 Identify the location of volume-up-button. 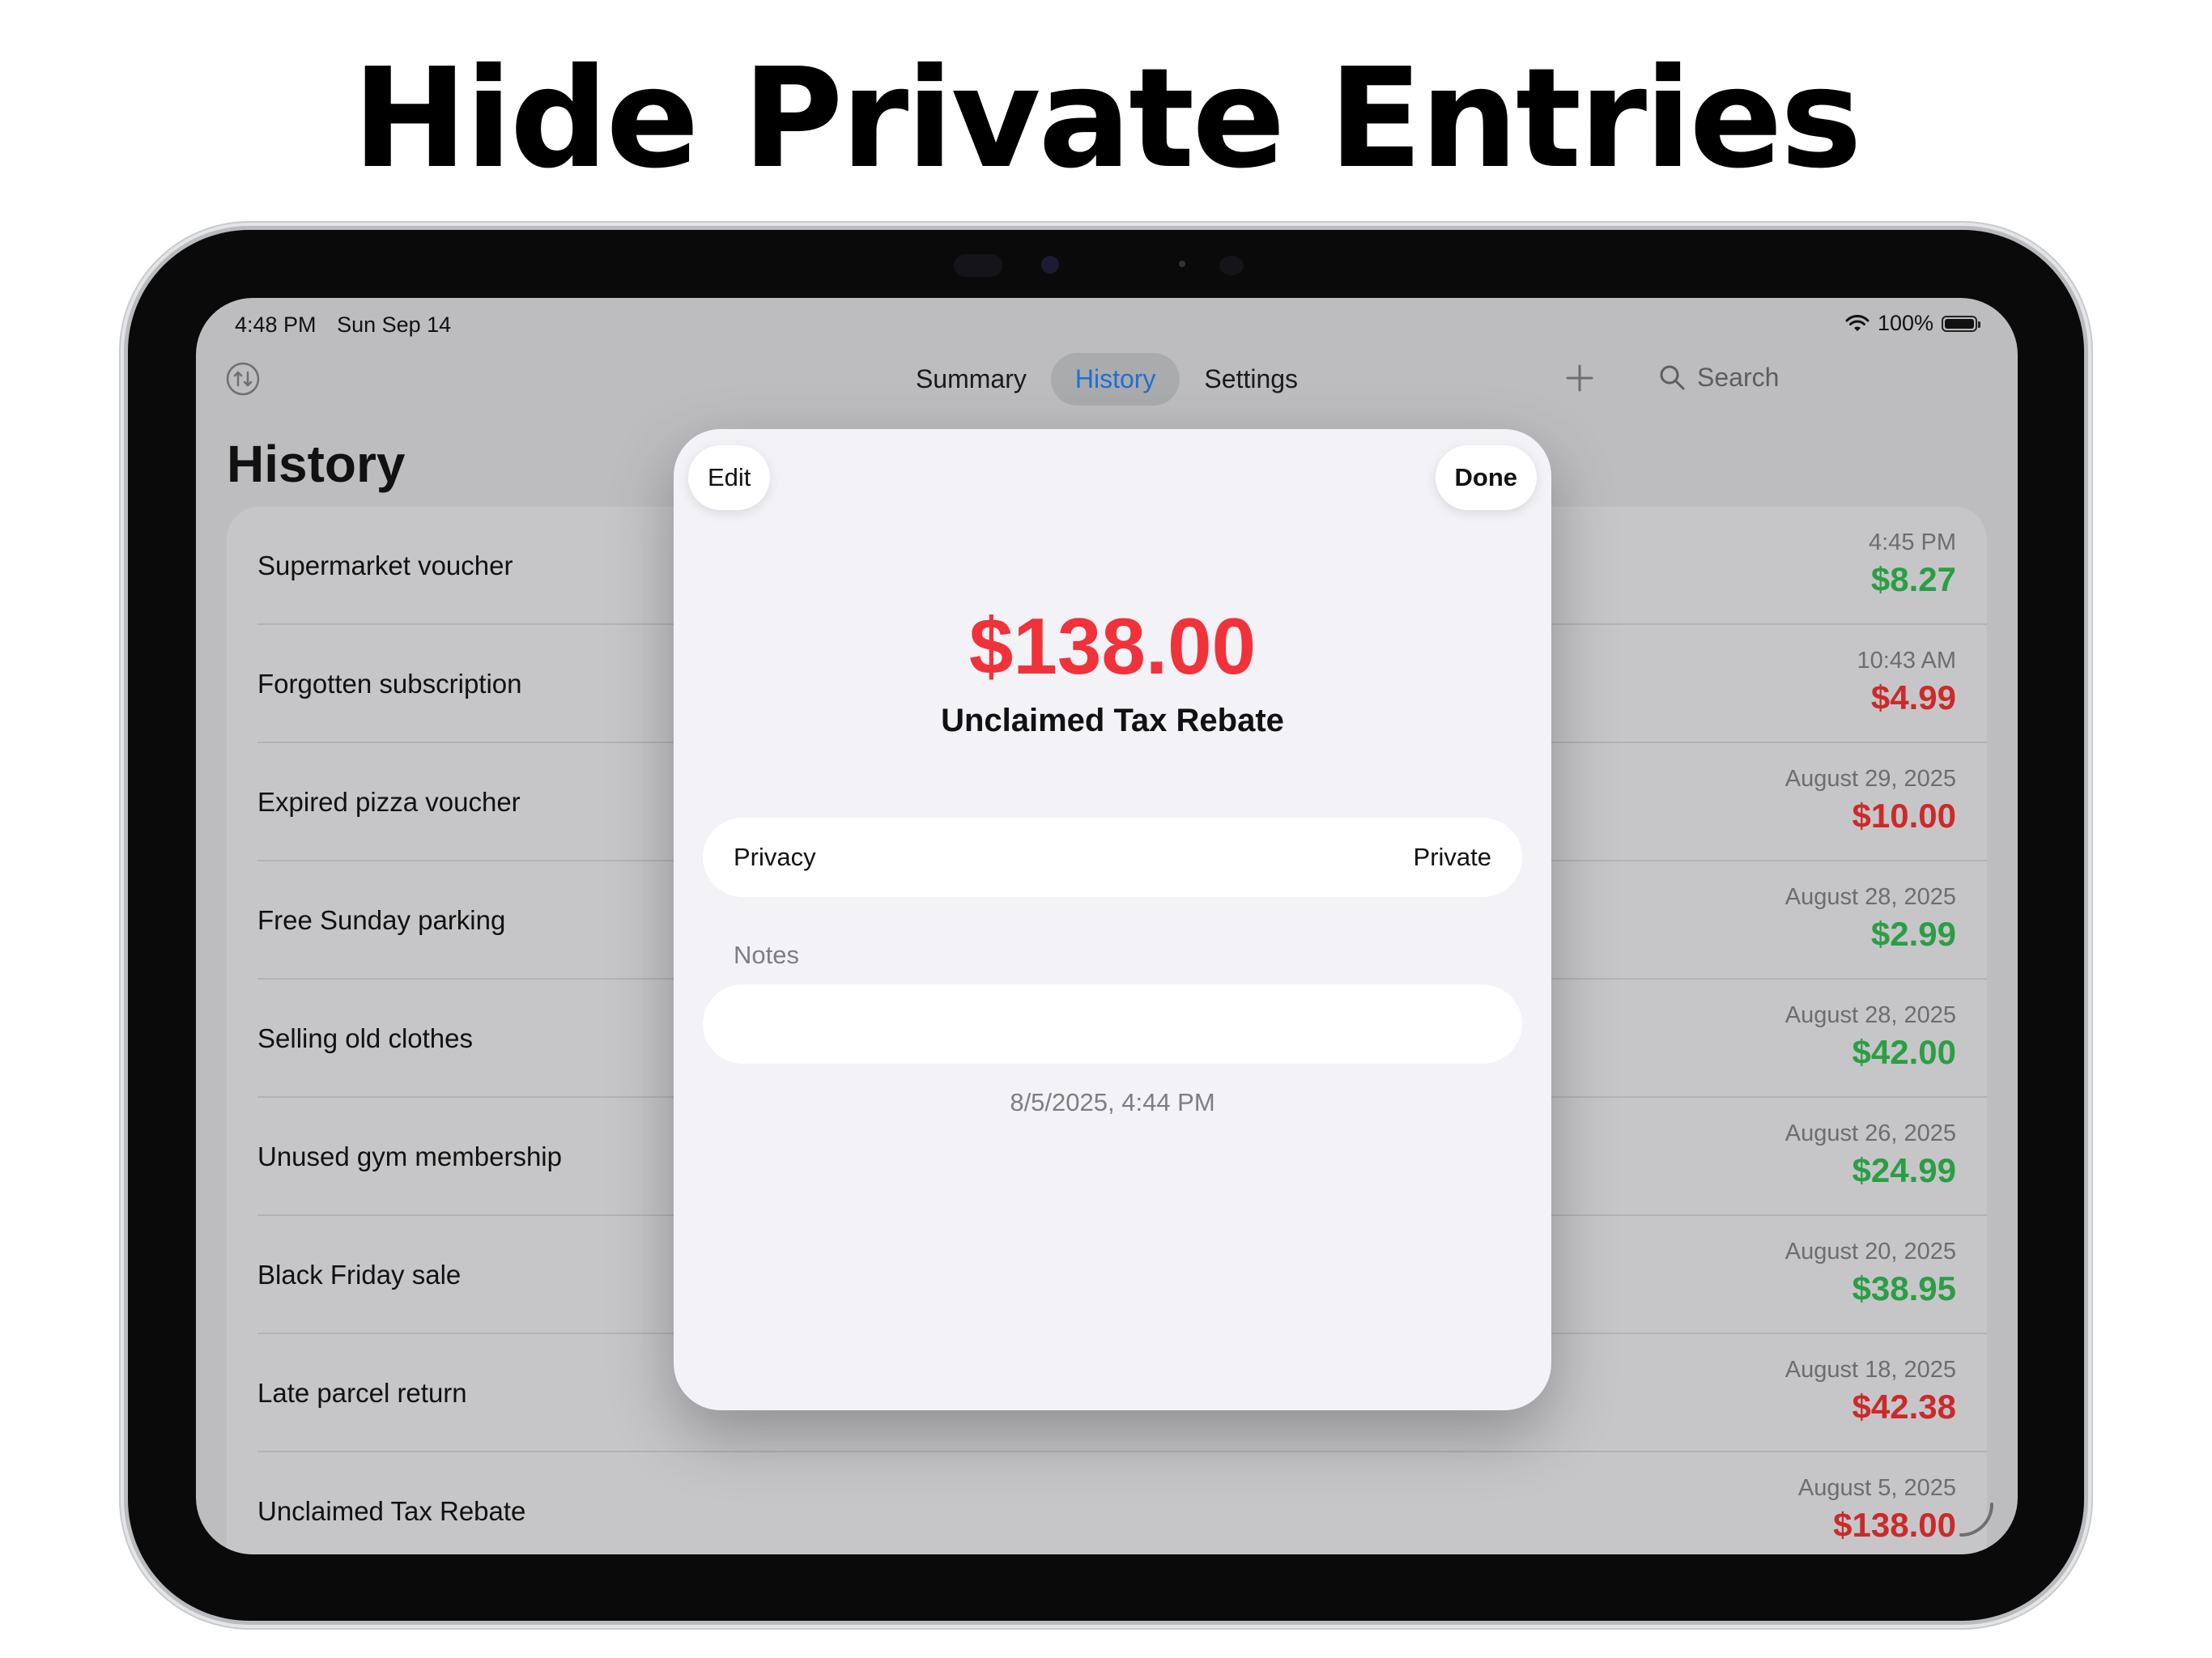
(319, 226).